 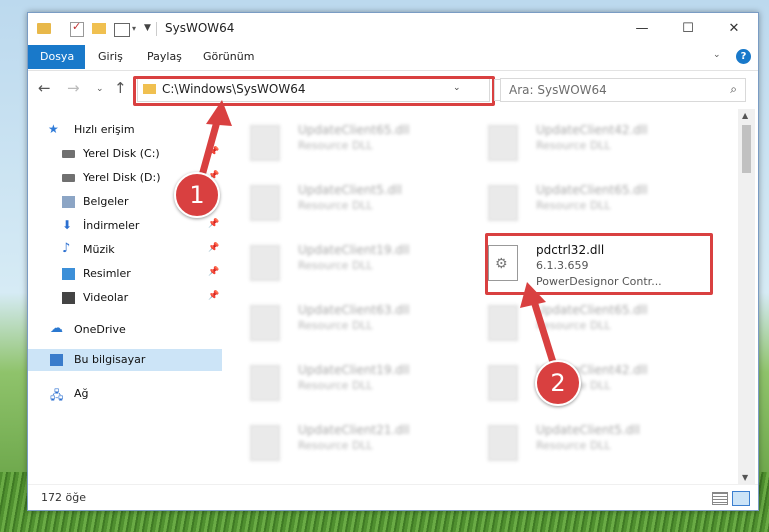 I want to click on step-badge-2: 2, so click(x=558, y=383).